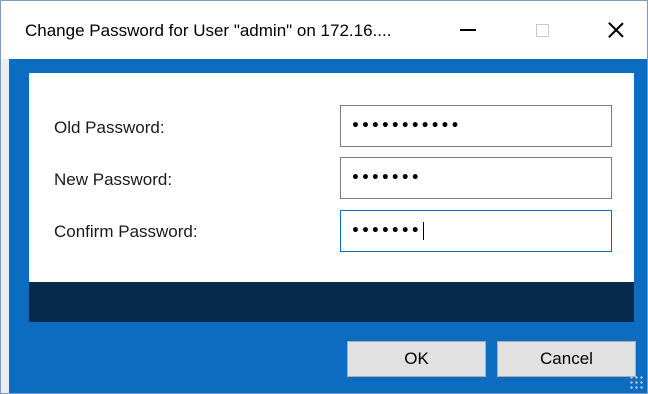 The width and height of the screenshot is (648, 394). What do you see at coordinates (406, 126) in the screenshot?
I see `old-password-value: •••••••••••` at bounding box center [406, 126].